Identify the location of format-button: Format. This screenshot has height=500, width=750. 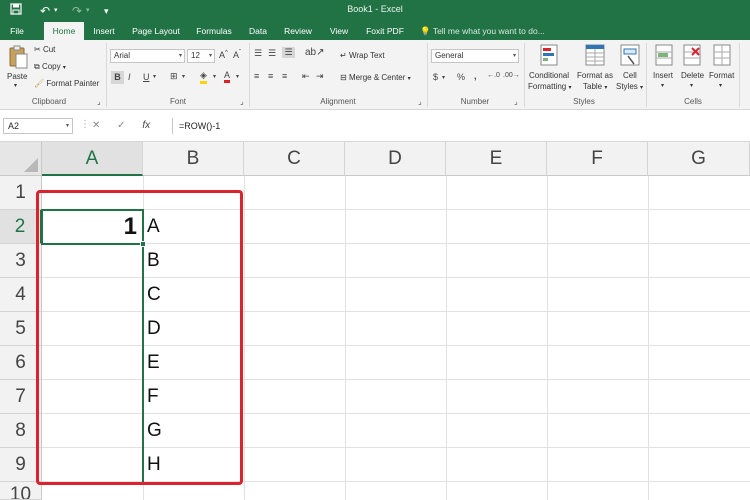
(721, 75).